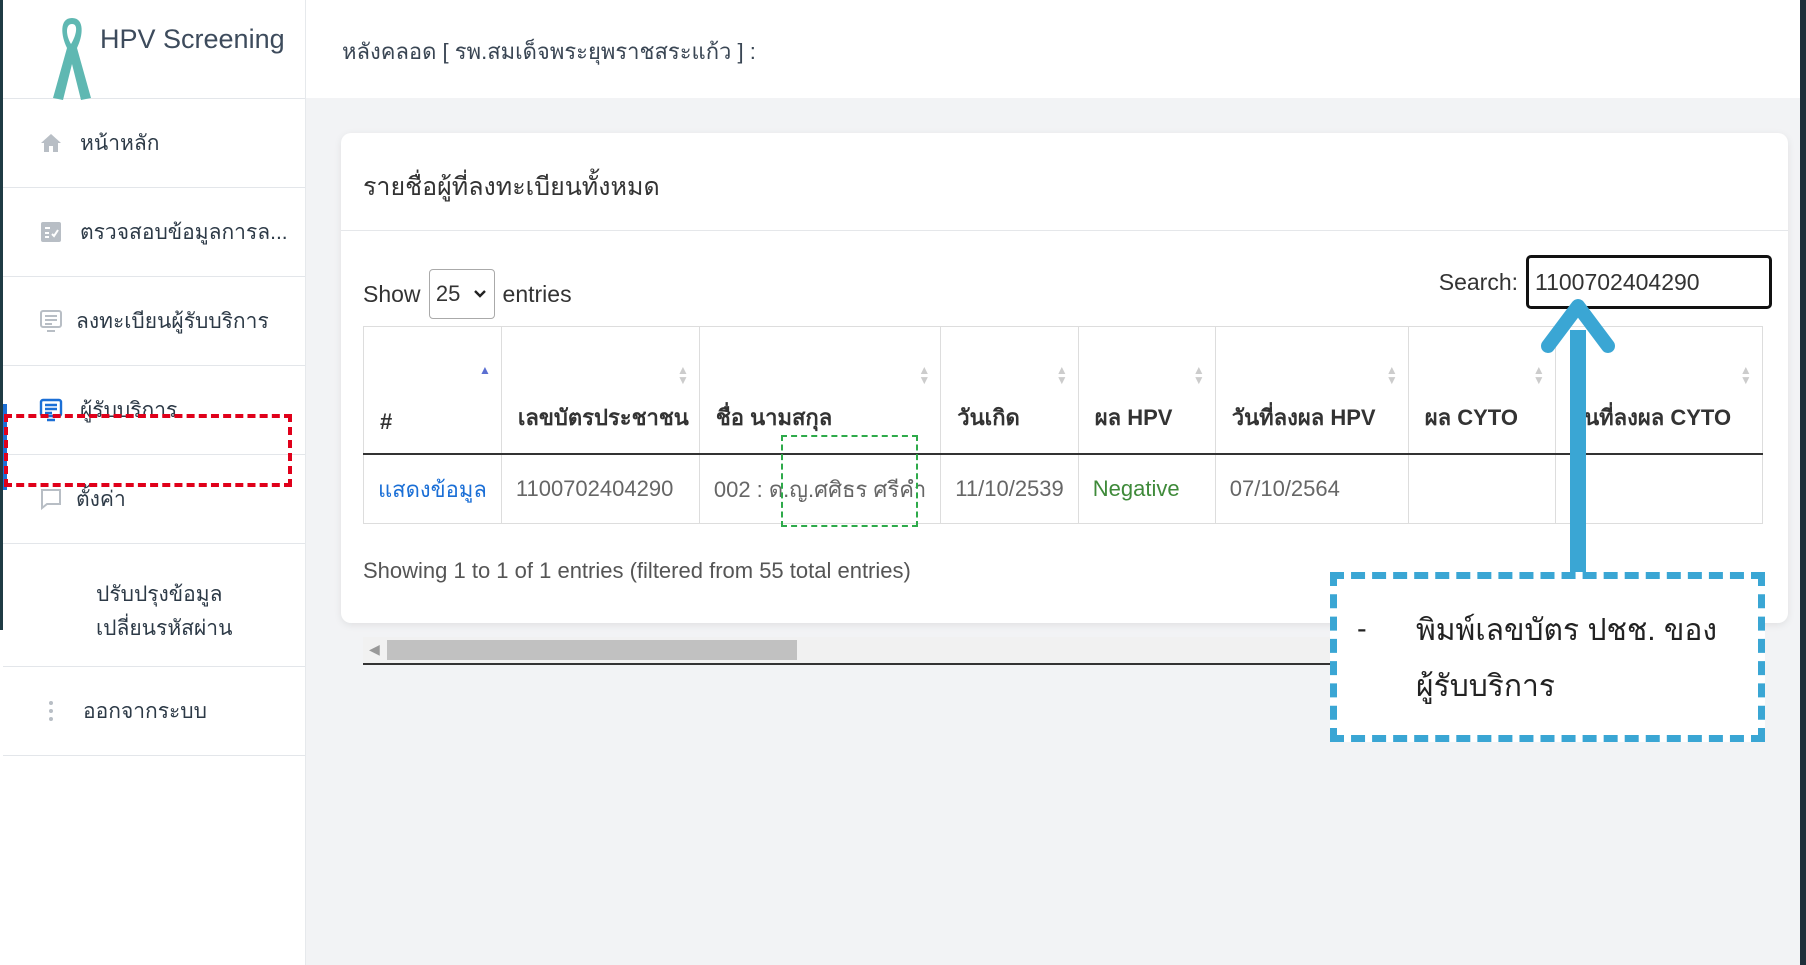 The height and width of the screenshot is (965, 1806). What do you see at coordinates (484, 370) in the screenshot?
I see `sort-asc-icon: ▲` at bounding box center [484, 370].